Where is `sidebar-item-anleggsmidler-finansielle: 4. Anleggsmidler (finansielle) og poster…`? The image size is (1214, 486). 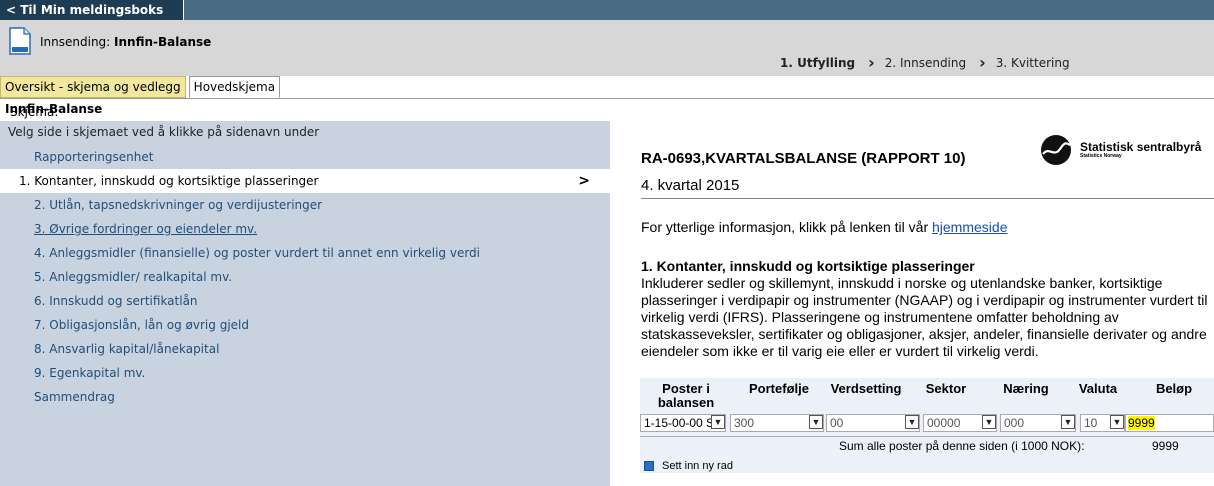 sidebar-item-anleggsmidler-finansielle: 4. Anleggsmidler (finansielle) og poster… is located at coordinates (305, 253).